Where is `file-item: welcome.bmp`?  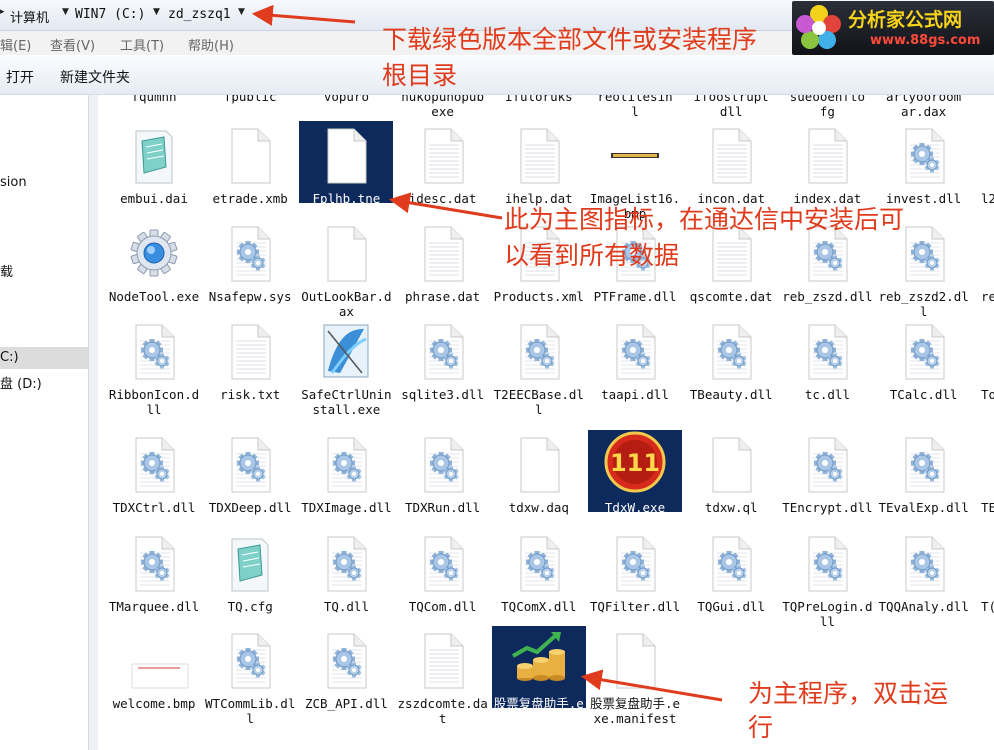 file-item: welcome.bmp is located at coordinates (154, 687).